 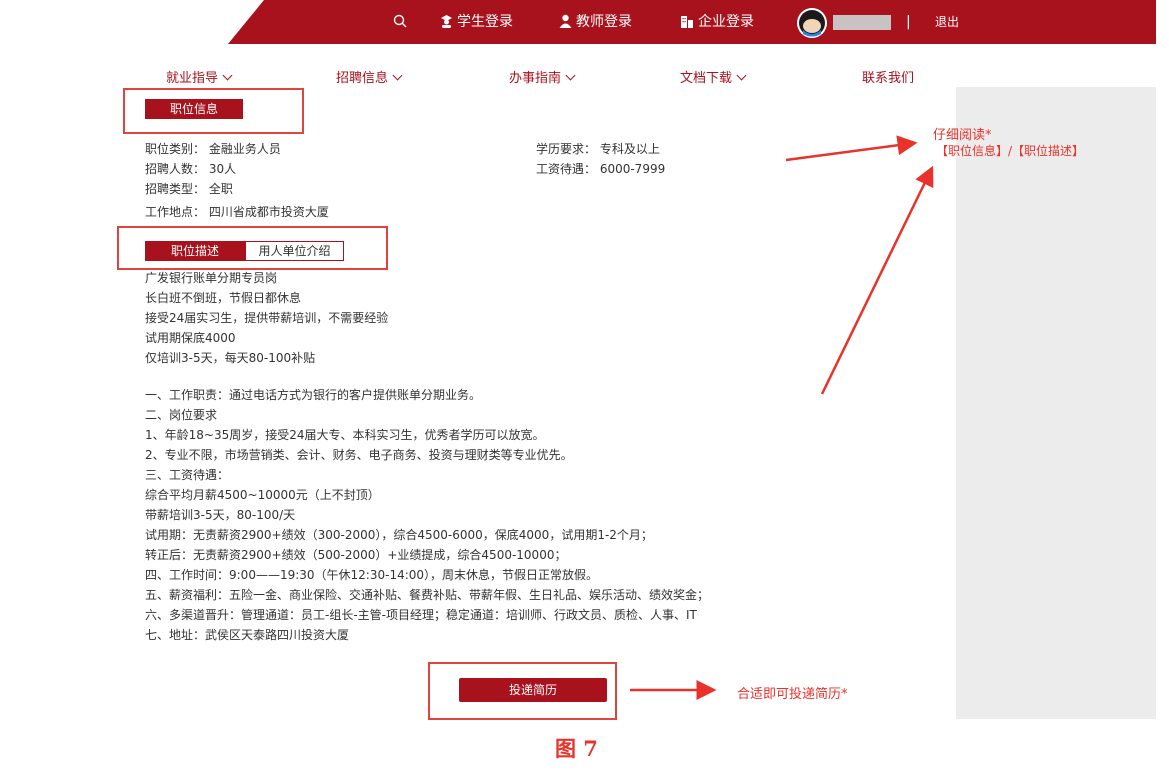 What do you see at coordinates (877, 280) in the screenshot?
I see `arrow-from-tabs-note` at bounding box center [877, 280].